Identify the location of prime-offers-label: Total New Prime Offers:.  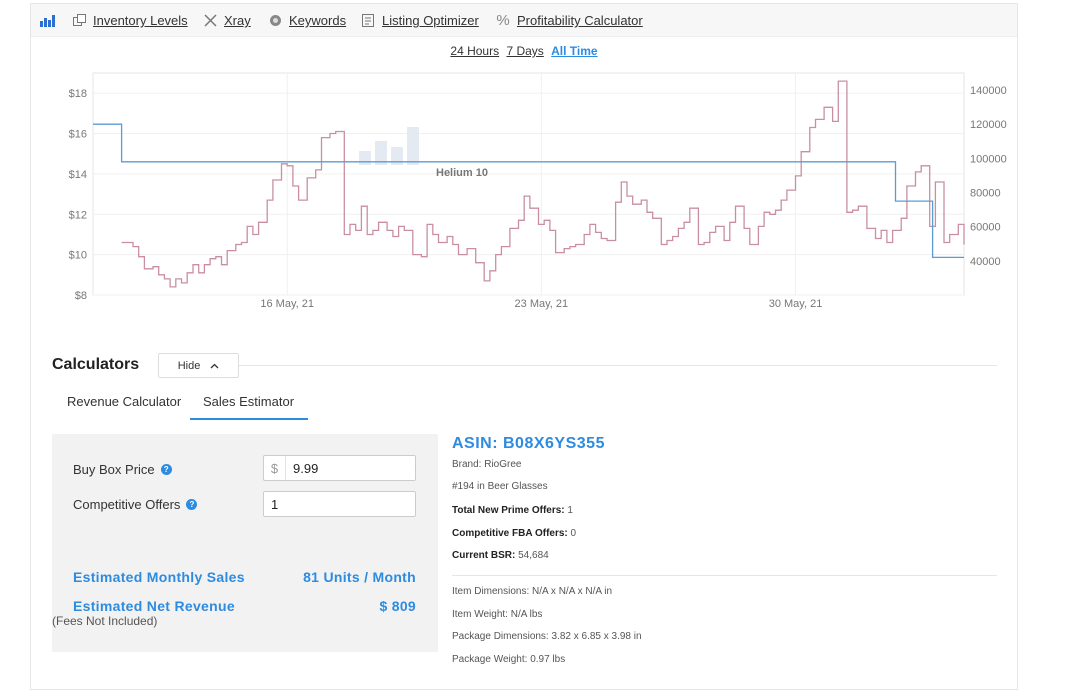
(508, 510).